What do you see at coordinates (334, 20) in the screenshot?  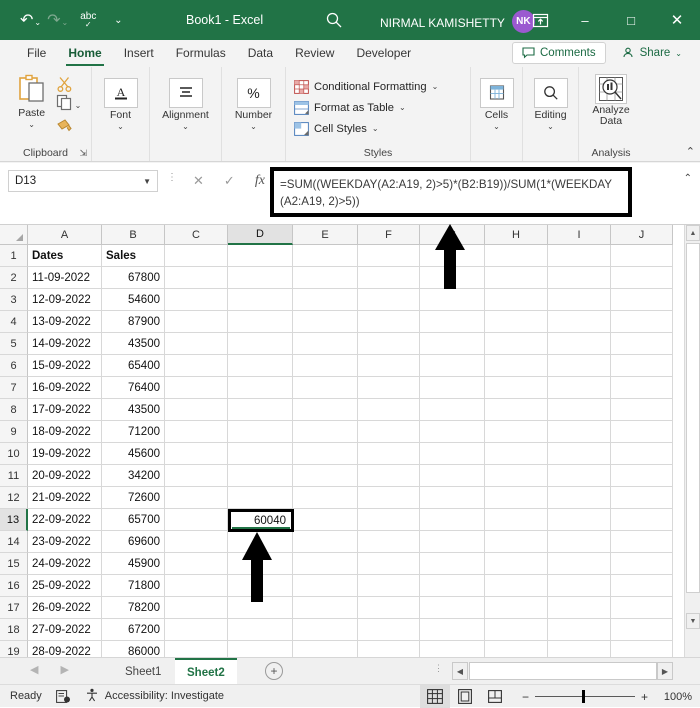 I see `search-icon` at bounding box center [334, 20].